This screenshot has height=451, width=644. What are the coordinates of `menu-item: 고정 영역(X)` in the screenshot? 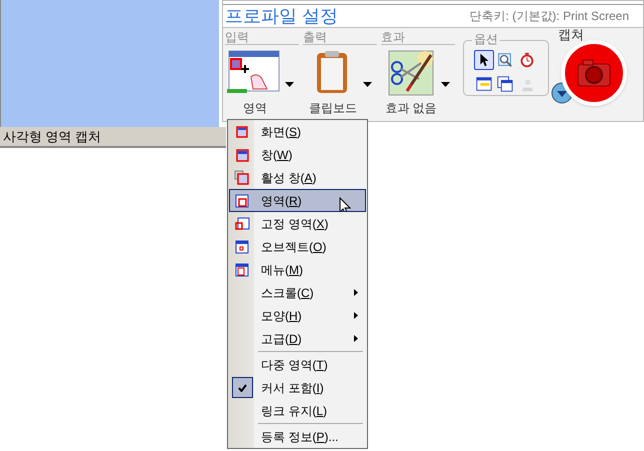 It's located at (297, 223).